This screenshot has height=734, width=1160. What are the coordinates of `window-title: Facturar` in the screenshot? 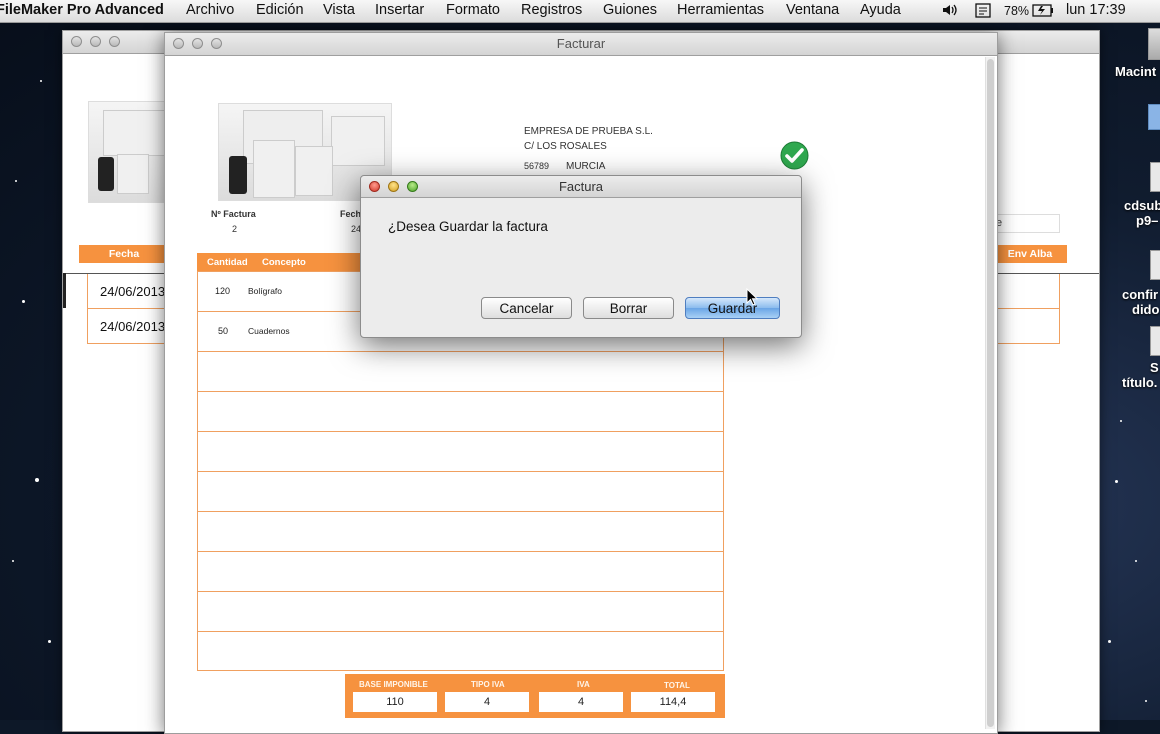 It's located at (581, 43).